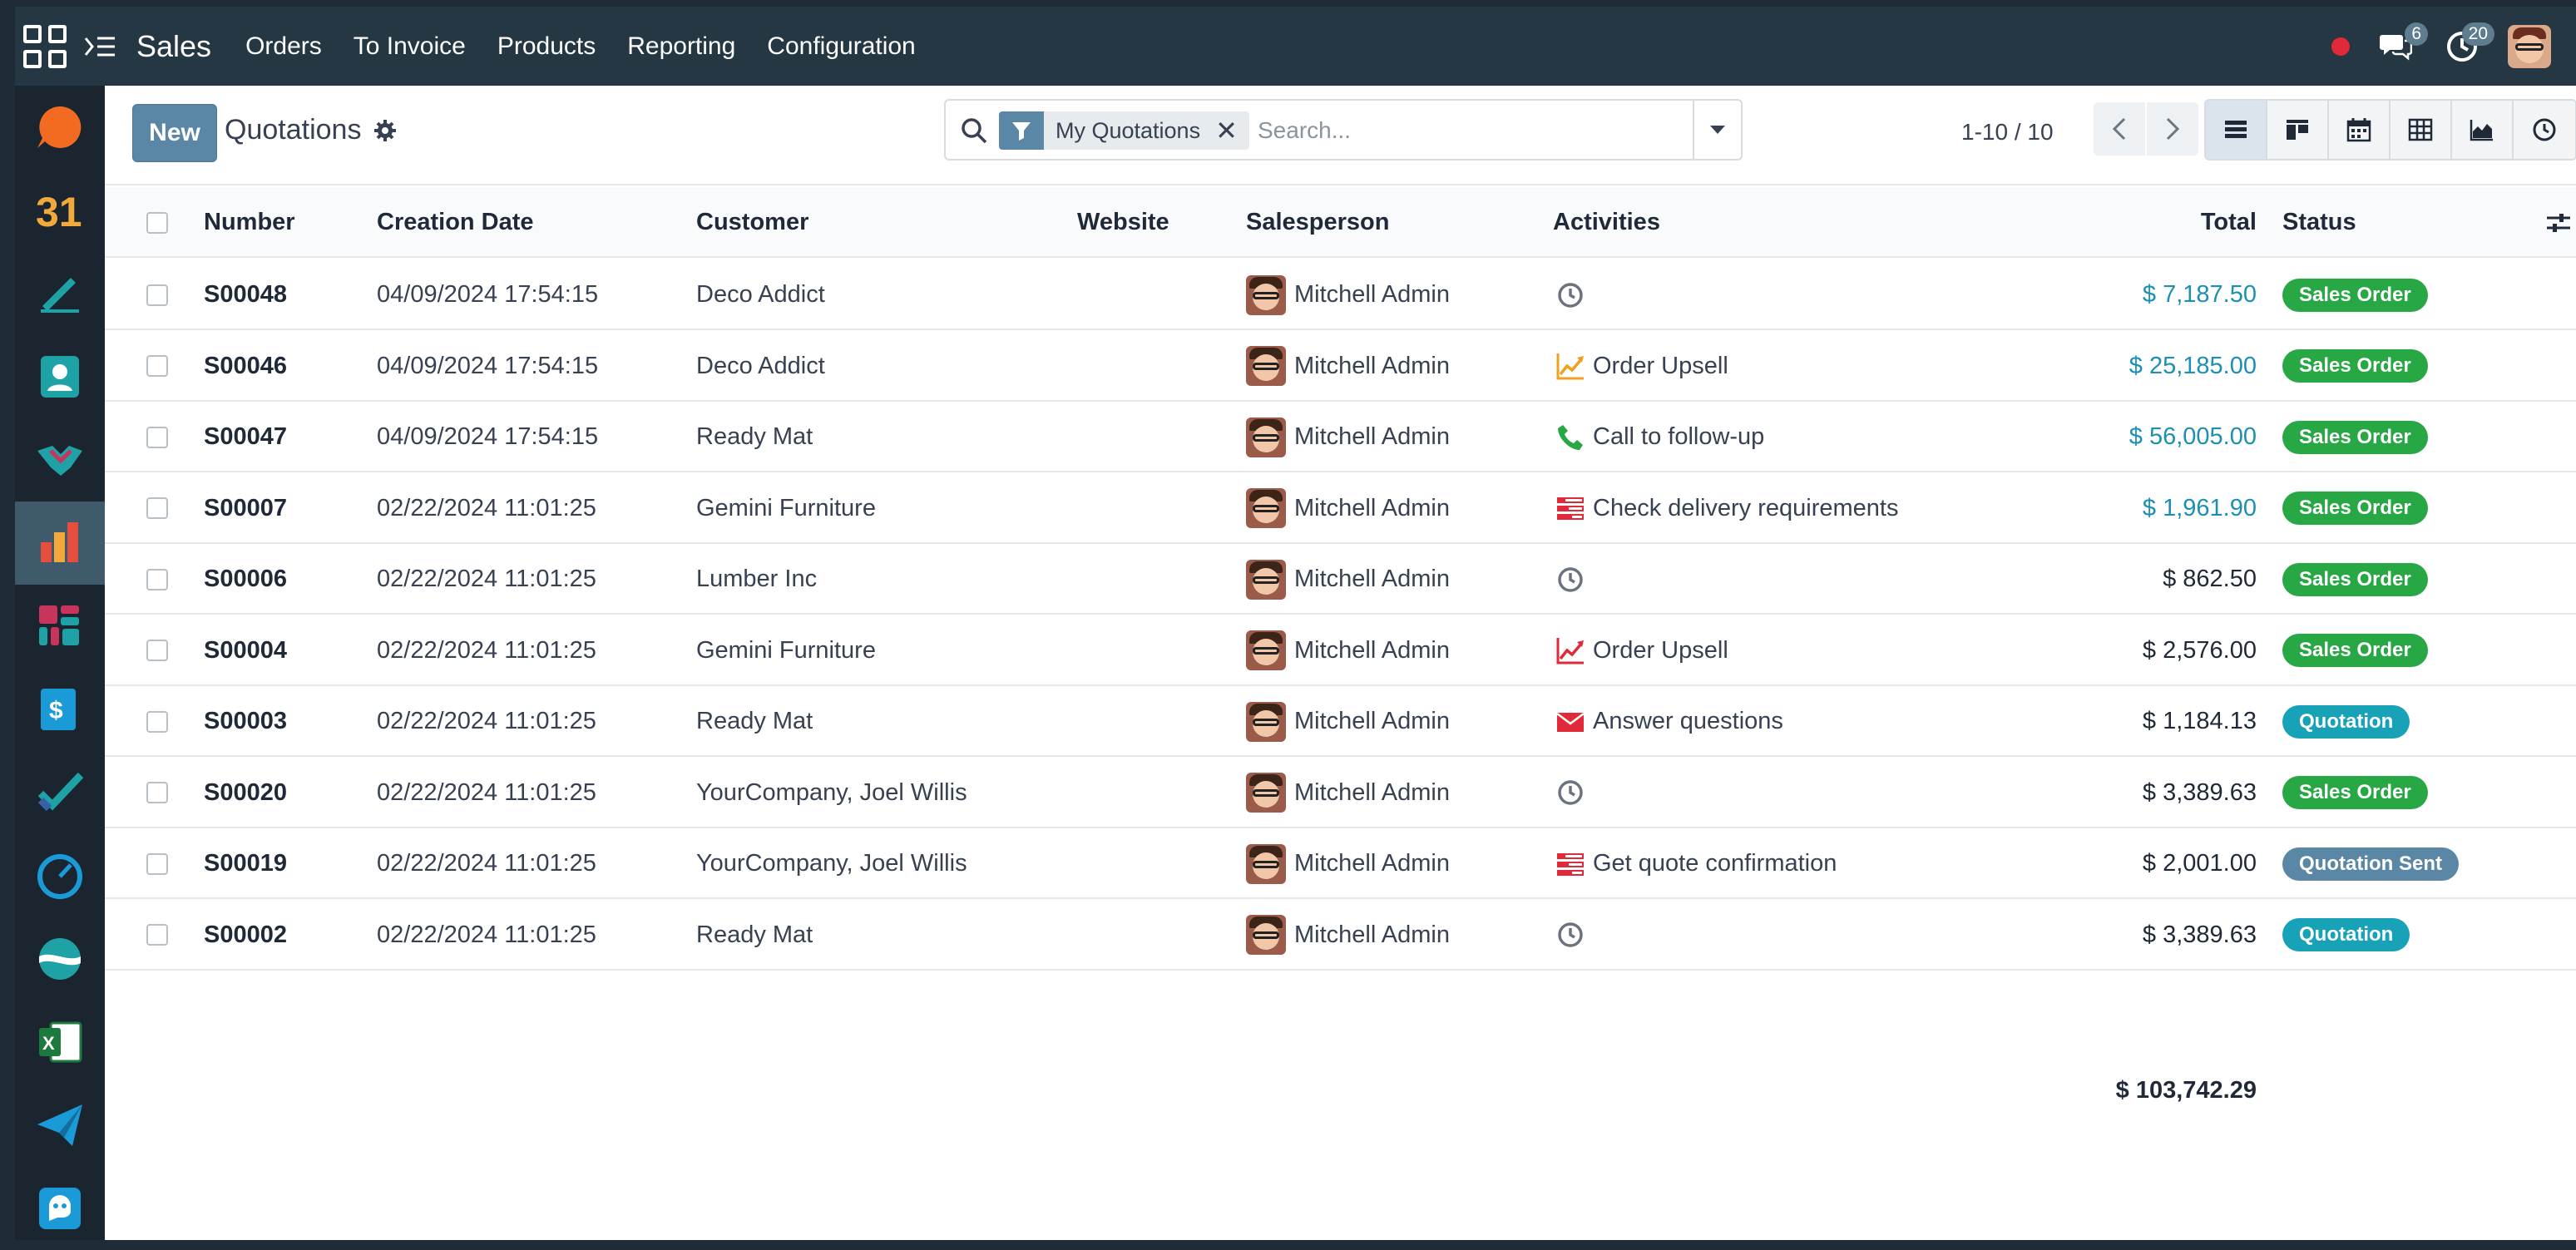 The width and height of the screenshot is (2576, 1250). What do you see at coordinates (60, 543) in the screenshot?
I see `rail-app-sales` at bounding box center [60, 543].